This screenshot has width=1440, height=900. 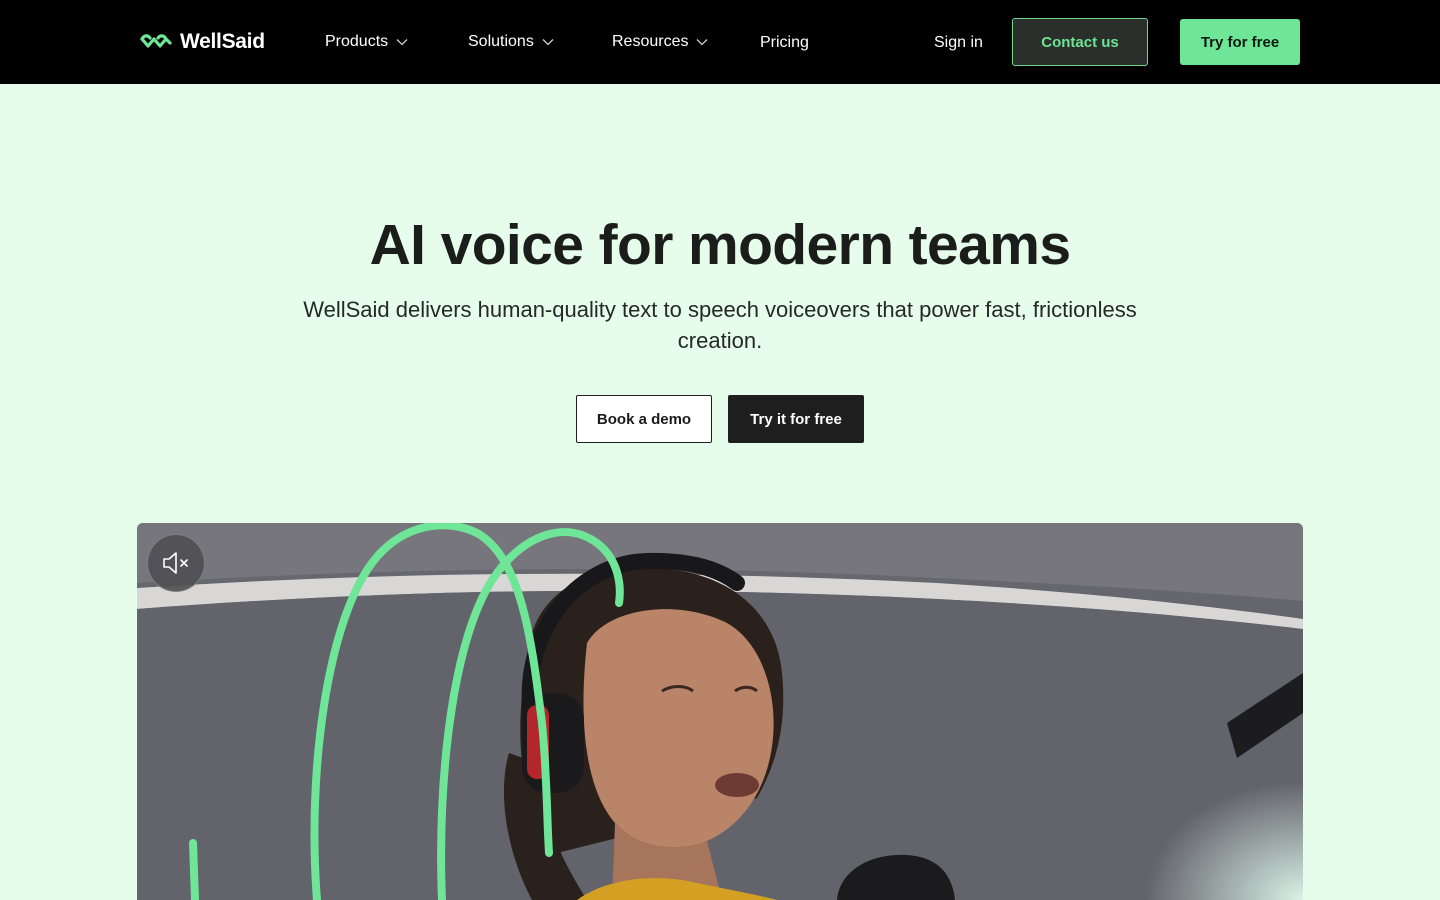 I want to click on nav-item-resources: Resources, so click(x=660, y=42).